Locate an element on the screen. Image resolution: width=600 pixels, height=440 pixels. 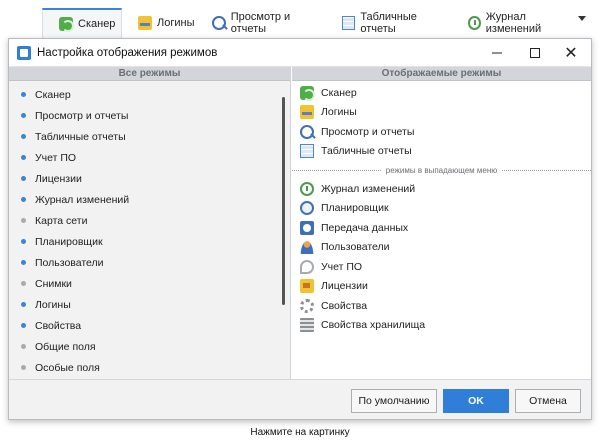
shown-mode-item: Табличные отчеты is located at coordinates (441, 152).